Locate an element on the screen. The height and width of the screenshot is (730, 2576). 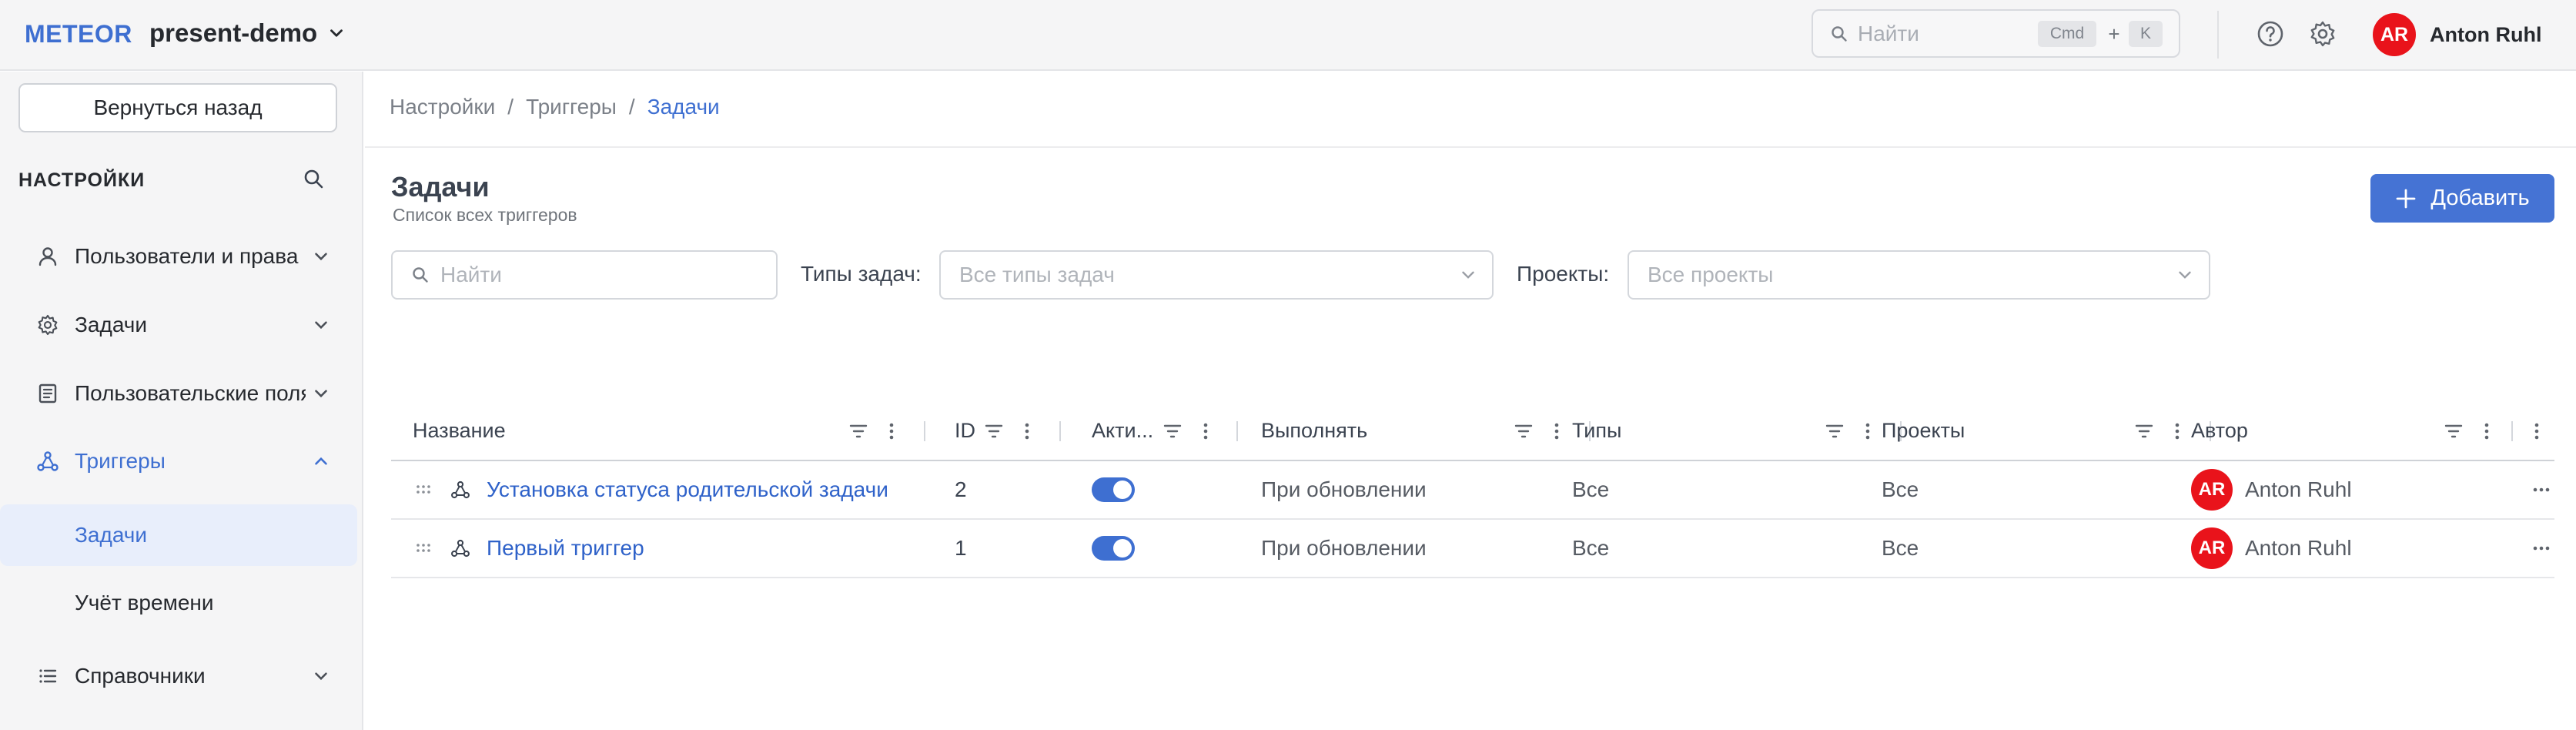
sidebar-subitem-tasks: Задачи is located at coordinates (179, 535).